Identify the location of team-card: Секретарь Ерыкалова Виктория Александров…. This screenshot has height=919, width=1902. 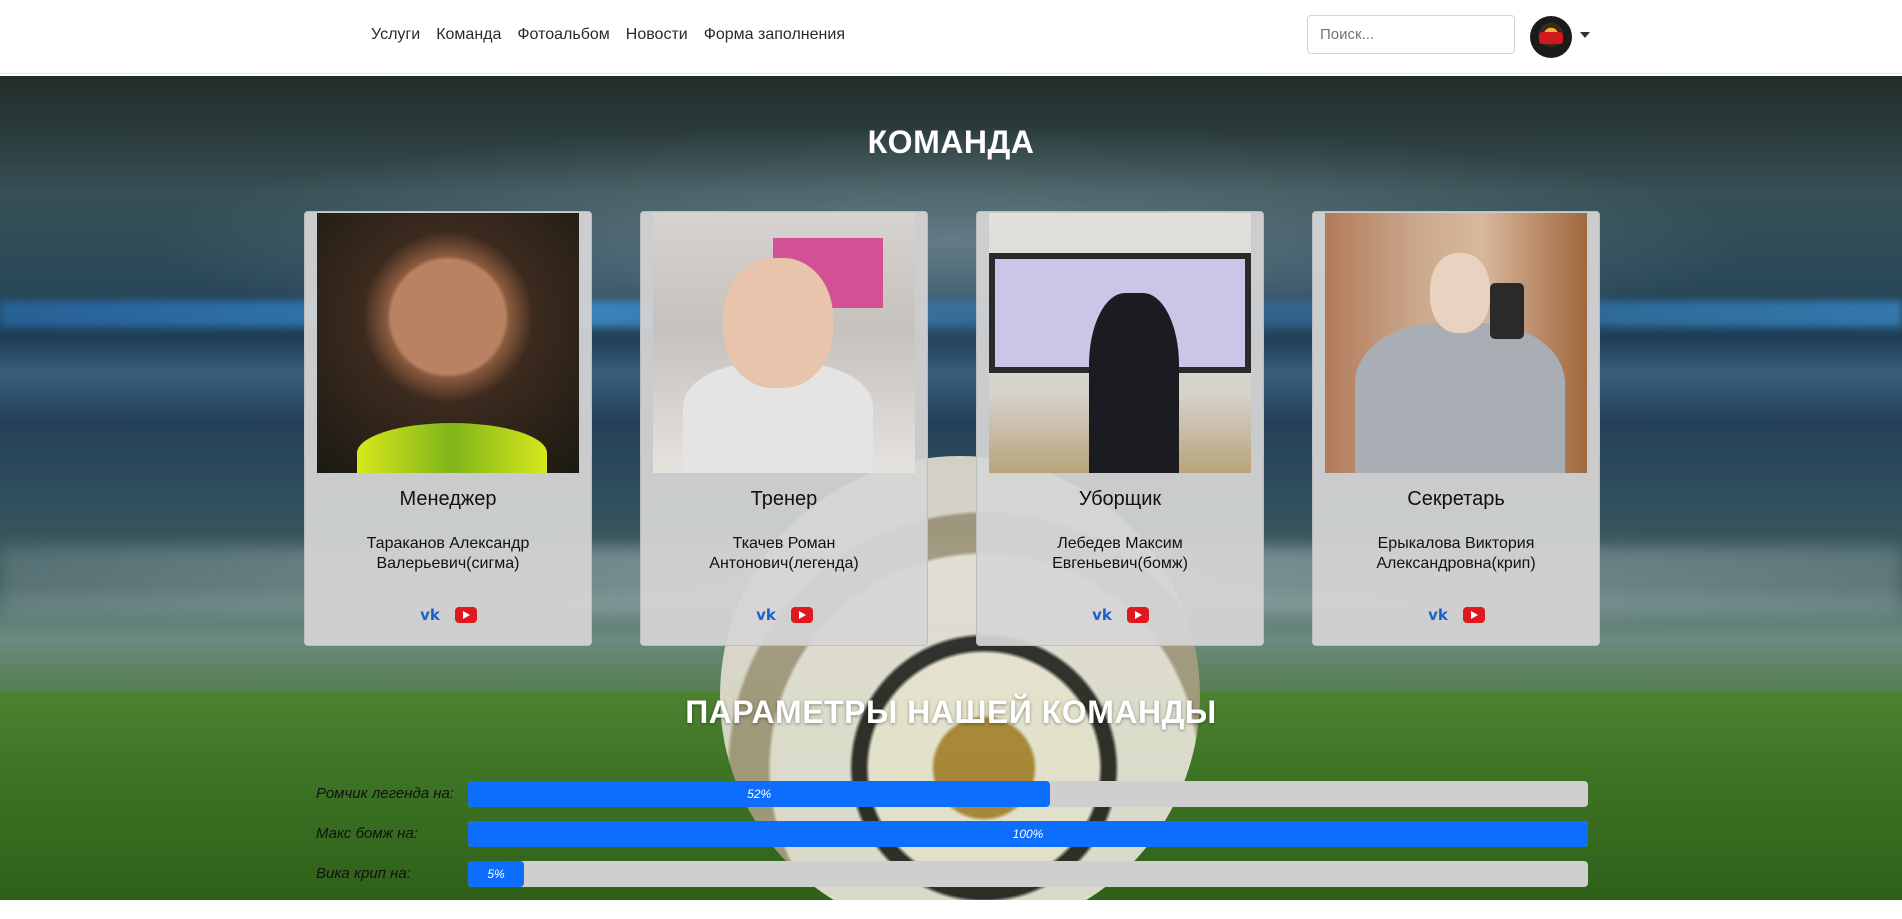
(1456, 428).